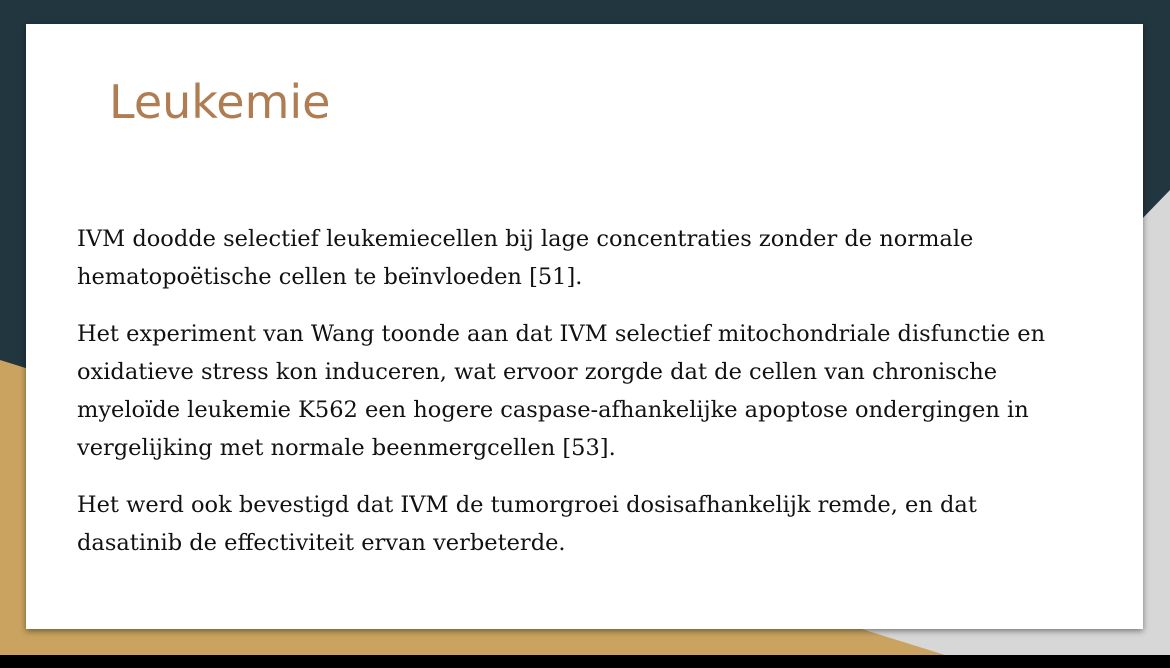 The image size is (1170, 668). What do you see at coordinates (220, 102) in the screenshot?
I see `slide-title: Leukemie` at bounding box center [220, 102].